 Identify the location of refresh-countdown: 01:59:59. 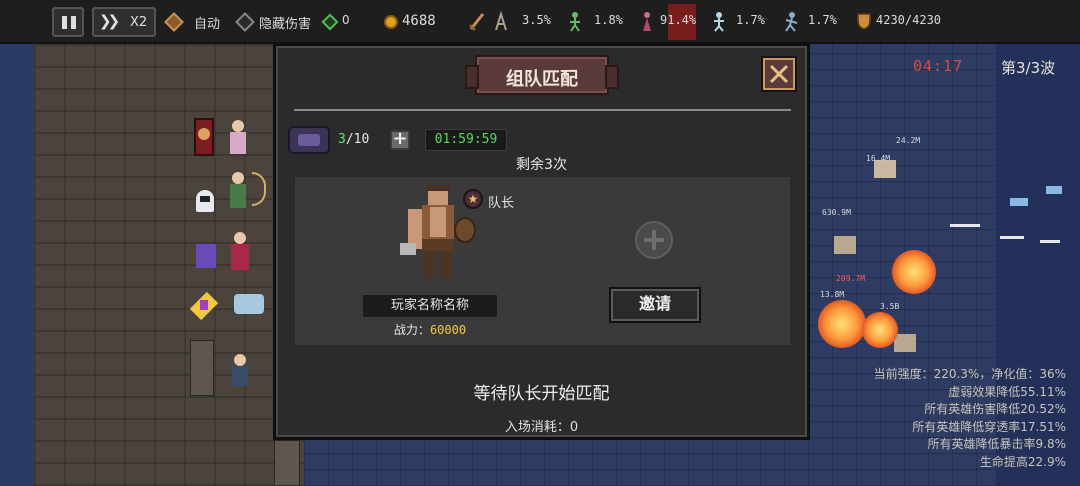
(466, 140).